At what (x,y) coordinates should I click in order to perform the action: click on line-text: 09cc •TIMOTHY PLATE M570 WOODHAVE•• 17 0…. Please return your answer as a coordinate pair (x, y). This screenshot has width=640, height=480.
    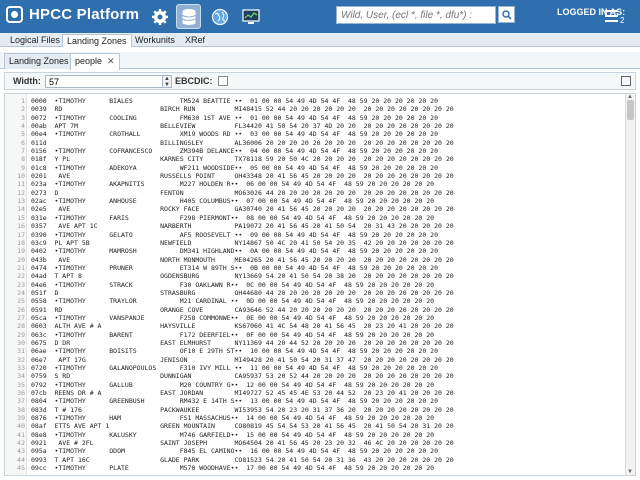
    Looking at the image, I should click on (233, 468).